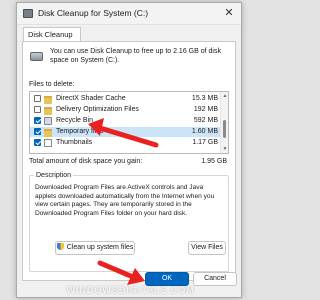 The height and width of the screenshot is (300, 320). Describe the element at coordinates (130, 290) in the screenshot. I see `watermark: WINDOWSDIGITALS.COM` at that location.